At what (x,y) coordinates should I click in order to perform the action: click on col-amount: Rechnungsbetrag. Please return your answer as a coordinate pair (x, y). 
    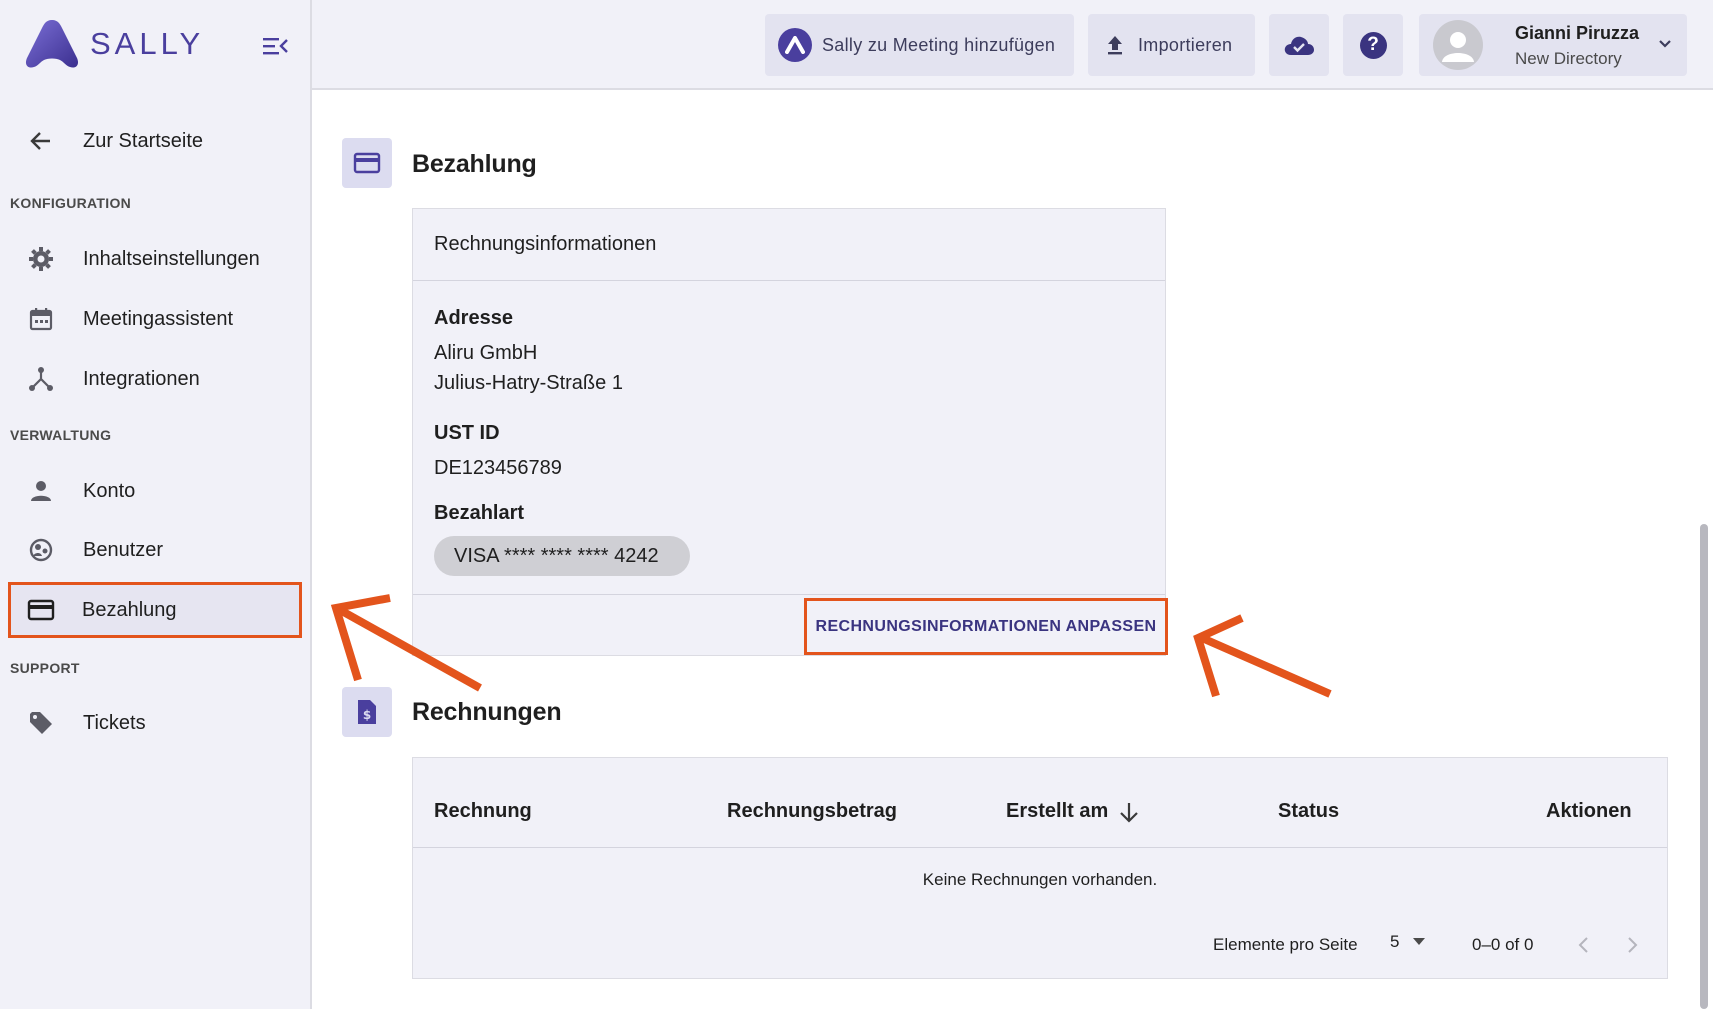
    Looking at the image, I should click on (812, 811).